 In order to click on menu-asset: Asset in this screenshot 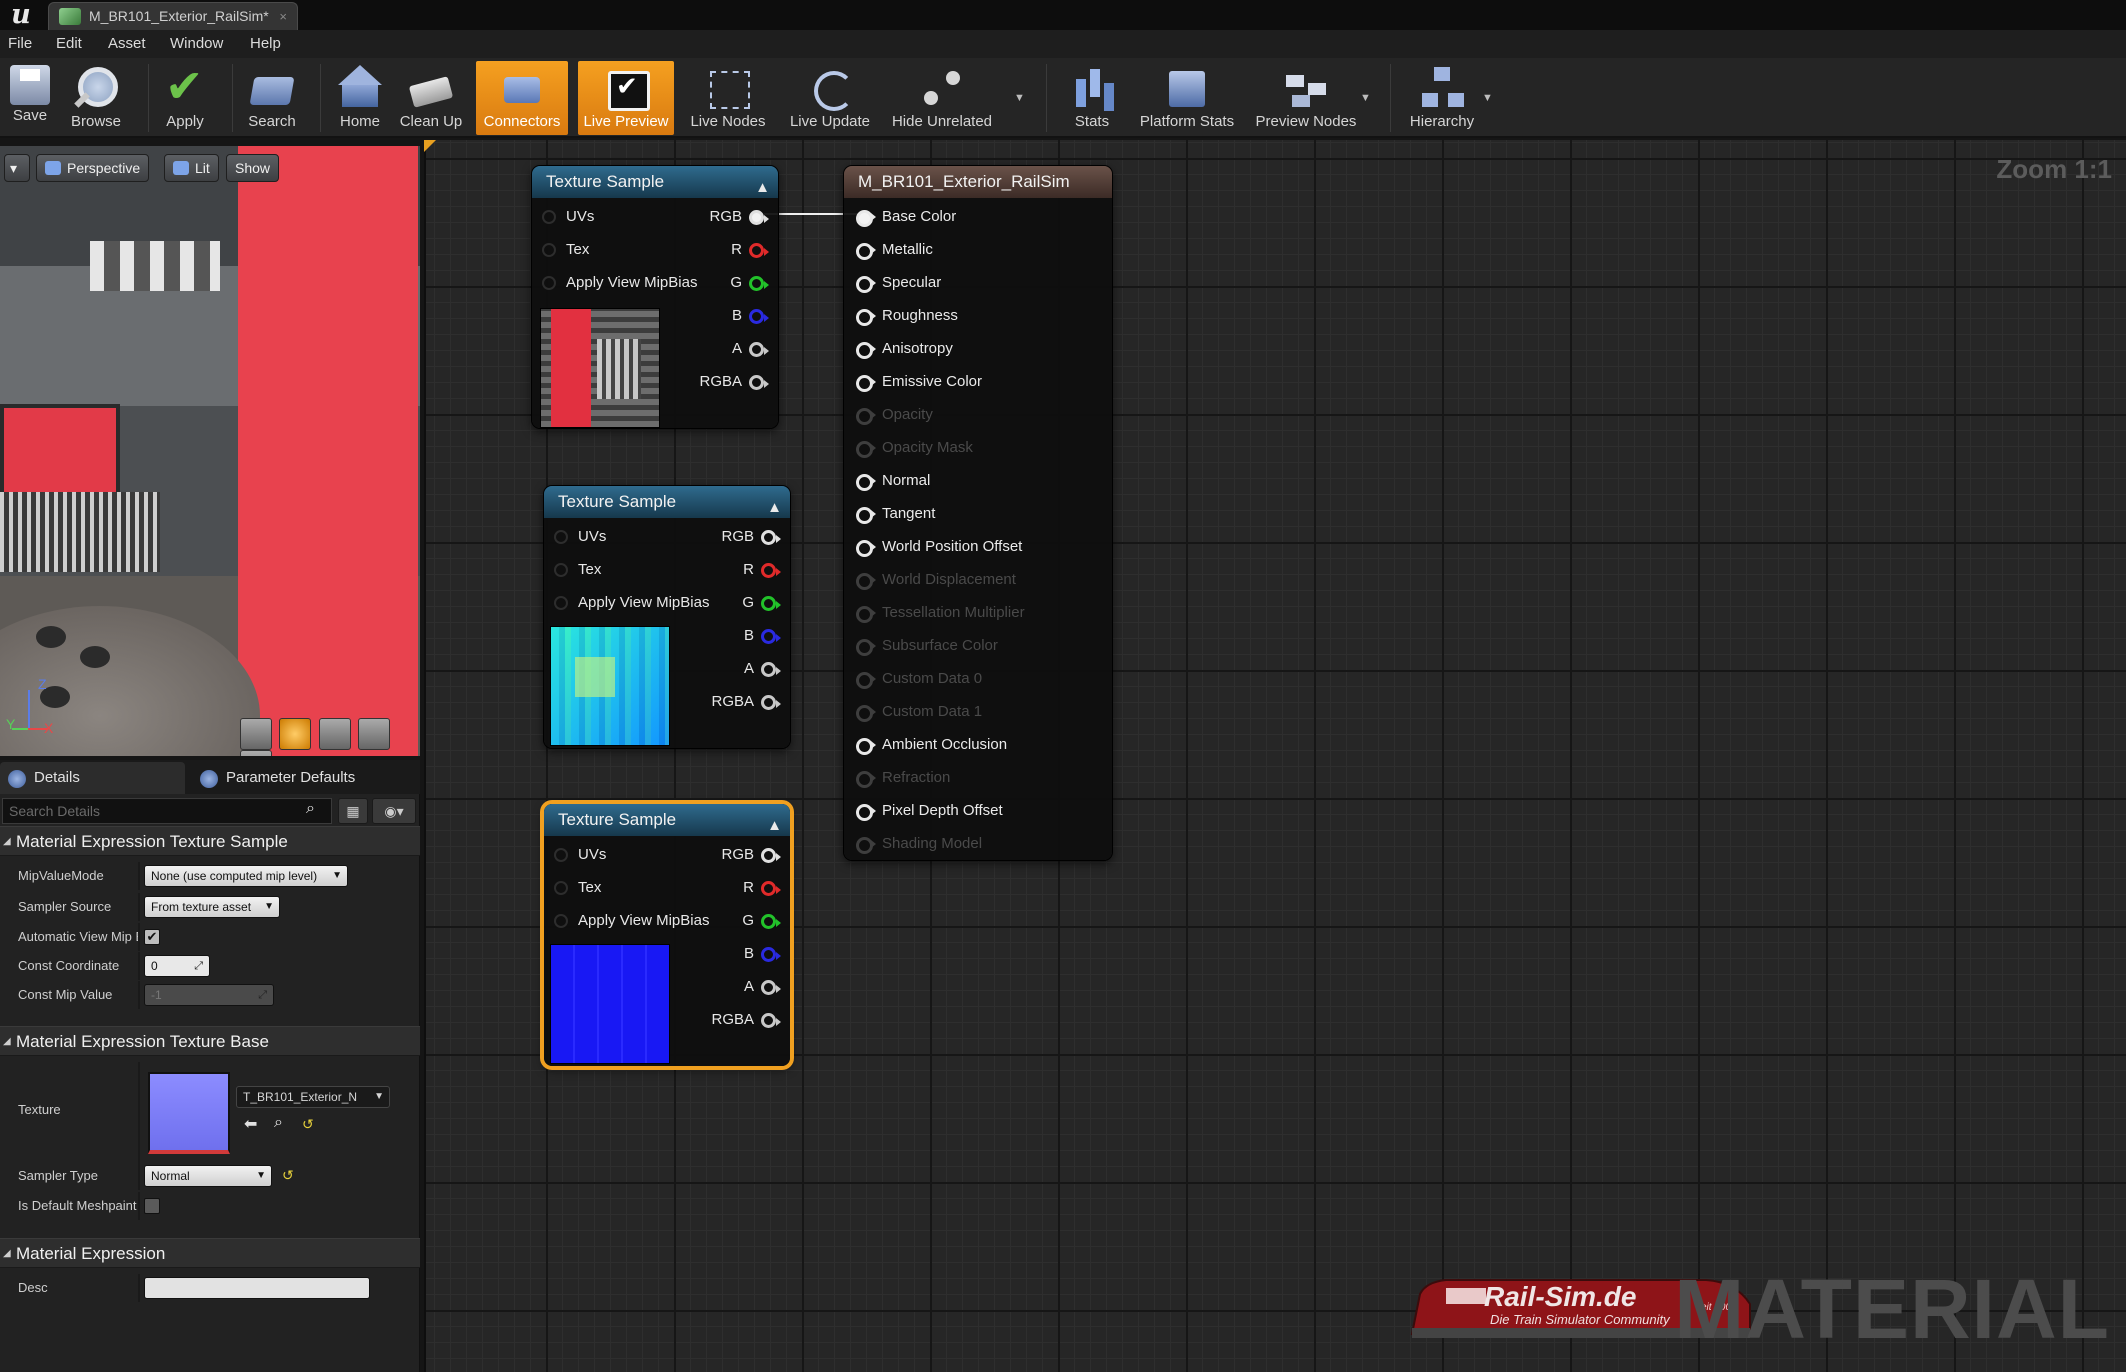, I will do `click(127, 44)`.